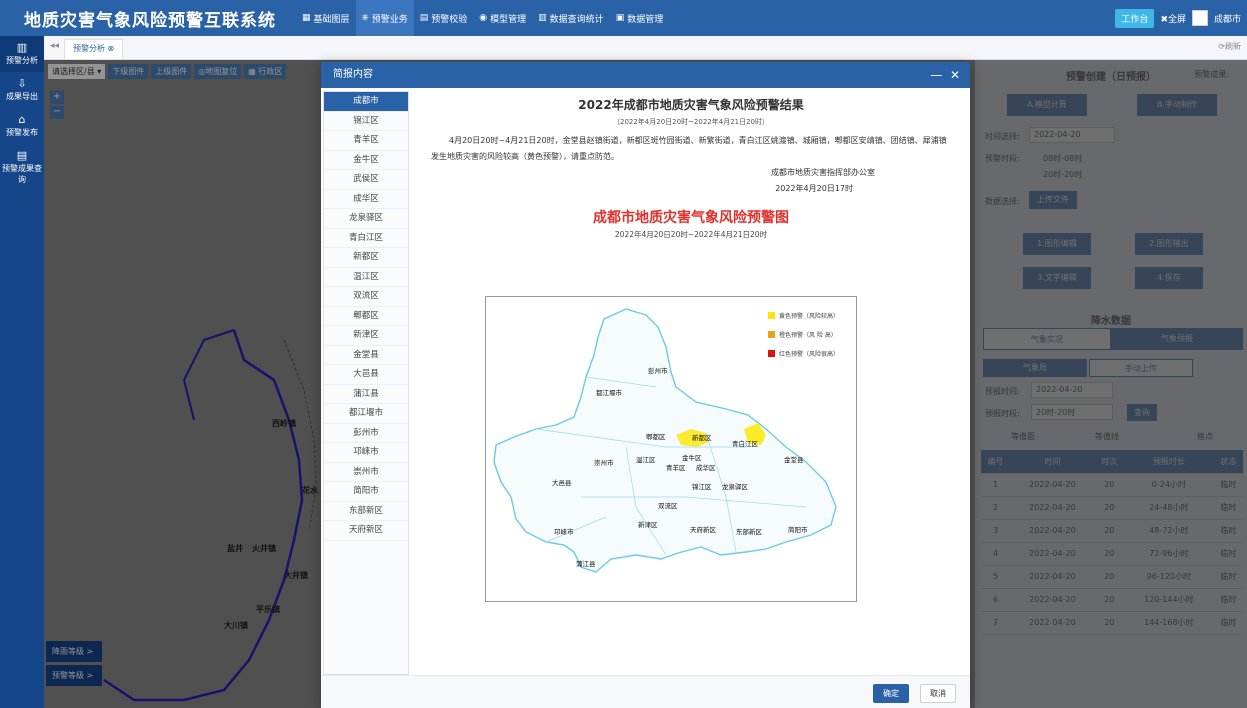  Describe the element at coordinates (22, 54) in the screenshot. I see `sidebar-item-warning-analysis: ▥ 预警分析` at that location.